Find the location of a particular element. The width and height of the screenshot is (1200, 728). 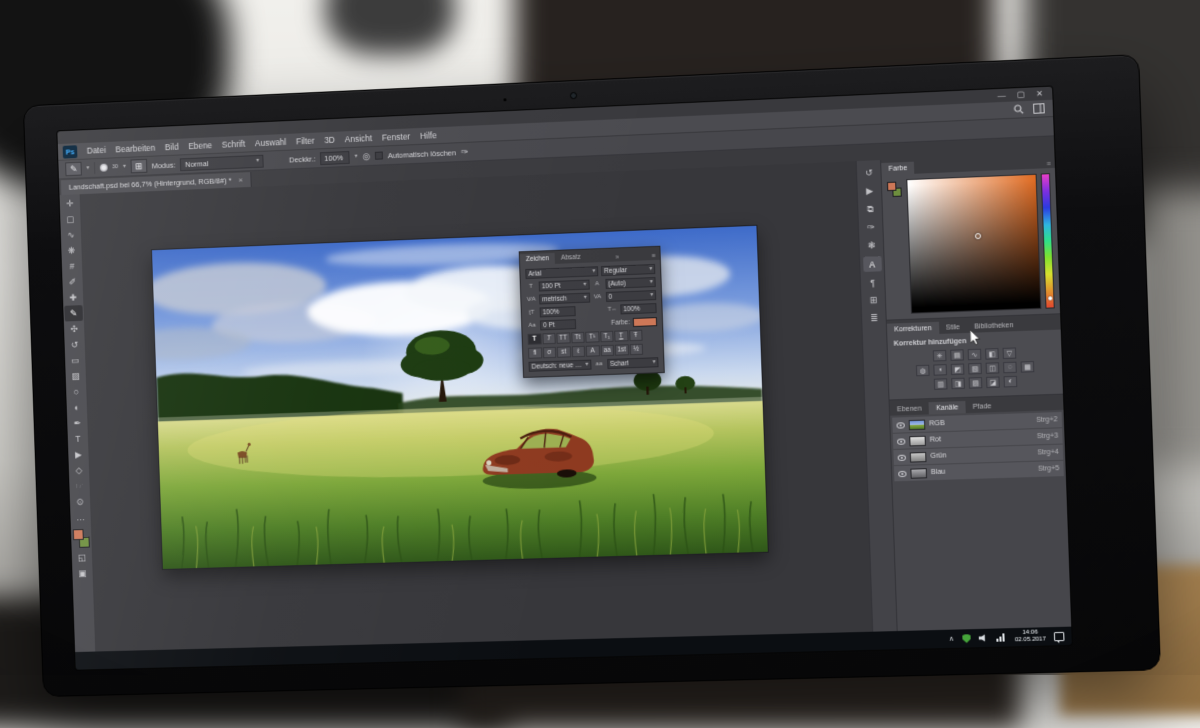

selektive-farbkorrektur-icon: ◪ is located at coordinates (993, 382).